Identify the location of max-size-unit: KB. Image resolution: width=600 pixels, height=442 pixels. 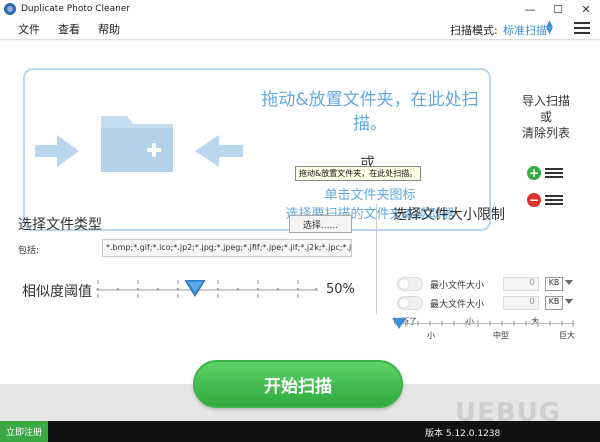
(554, 303).